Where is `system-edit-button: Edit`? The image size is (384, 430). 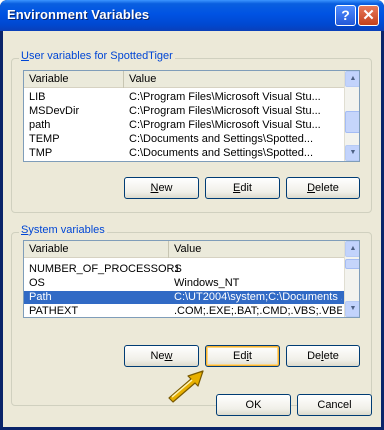
system-edit-button: Edit is located at coordinates (242, 356).